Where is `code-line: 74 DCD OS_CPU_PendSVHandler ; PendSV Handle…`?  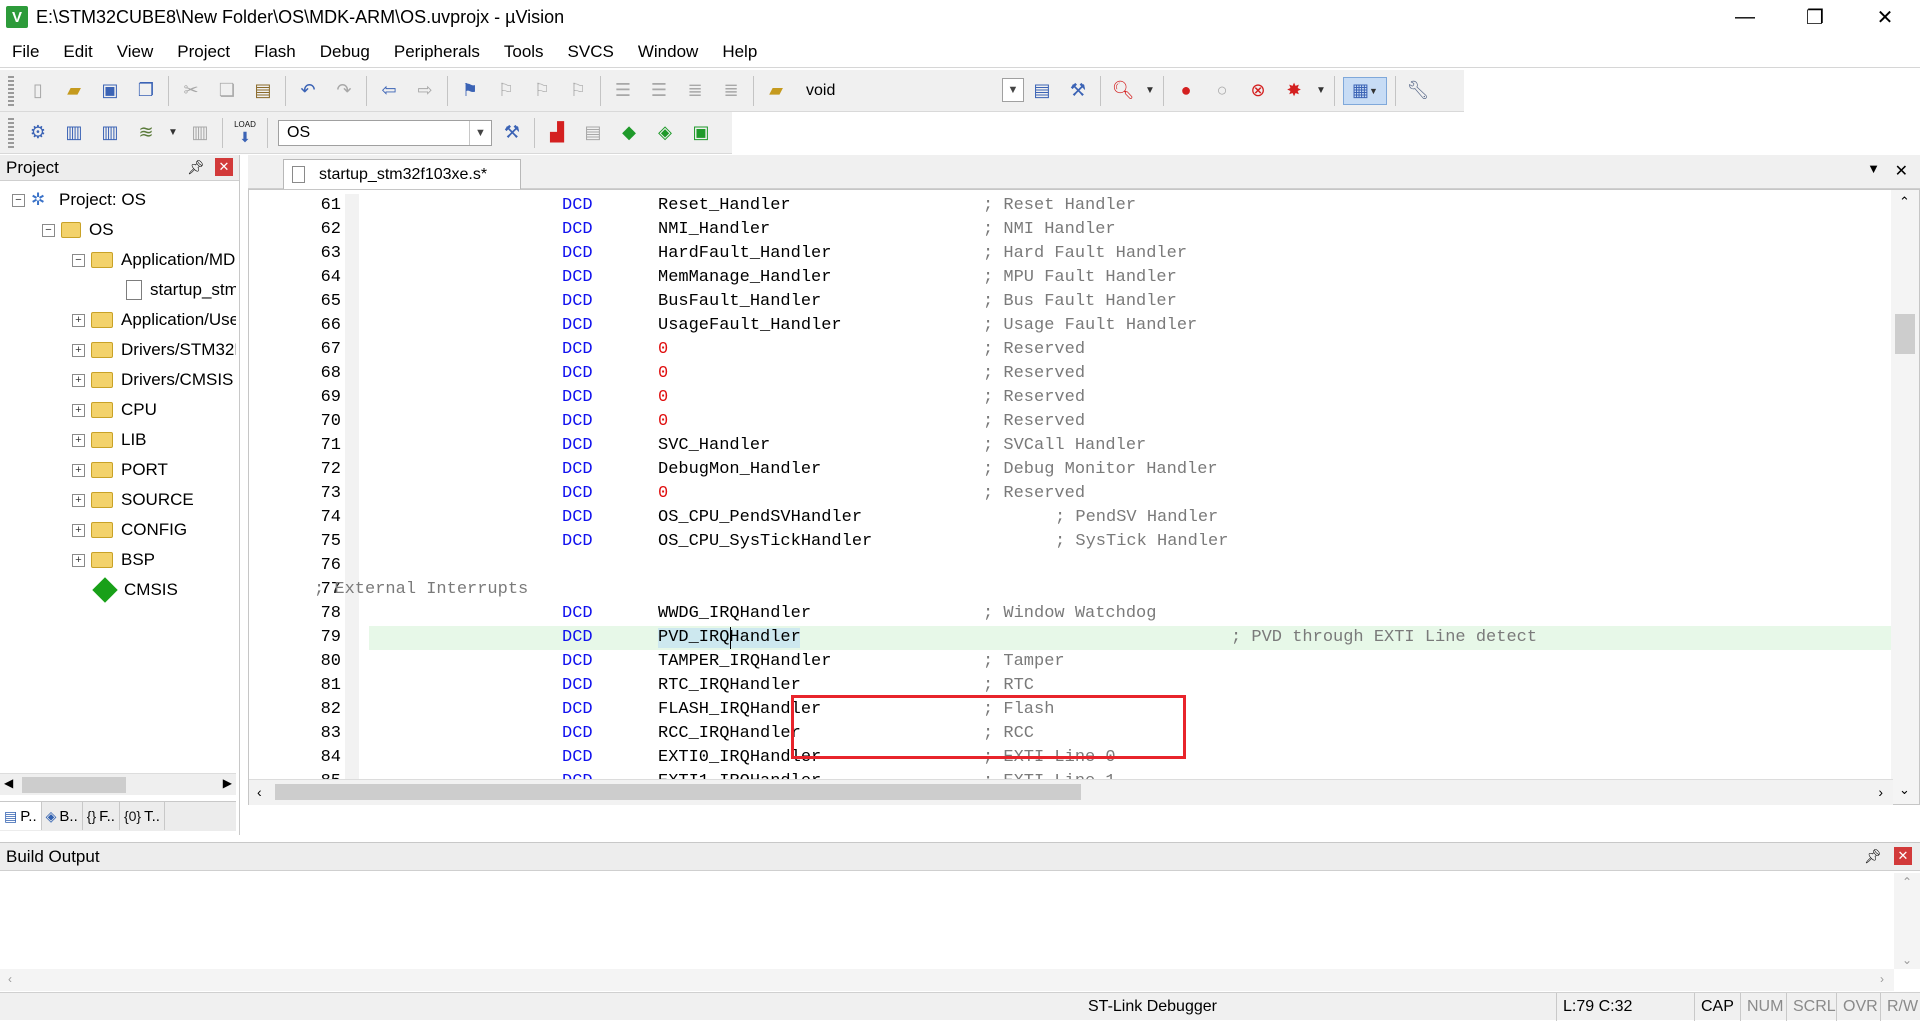
code-line: 74 DCD OS_CPU_PendSVHandler ; PendSV Handle… is located at coordinates (1070, 518).